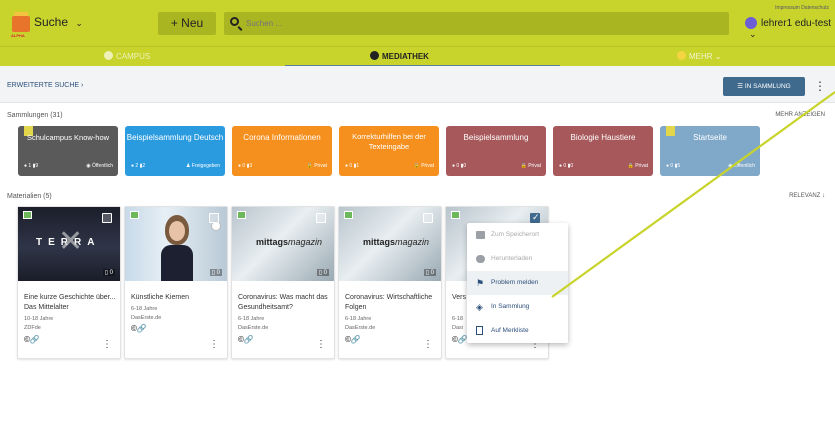  Describe the element at coordinates (479, 307) in the screenshot. I see `layers-icon: ◈` at that location.